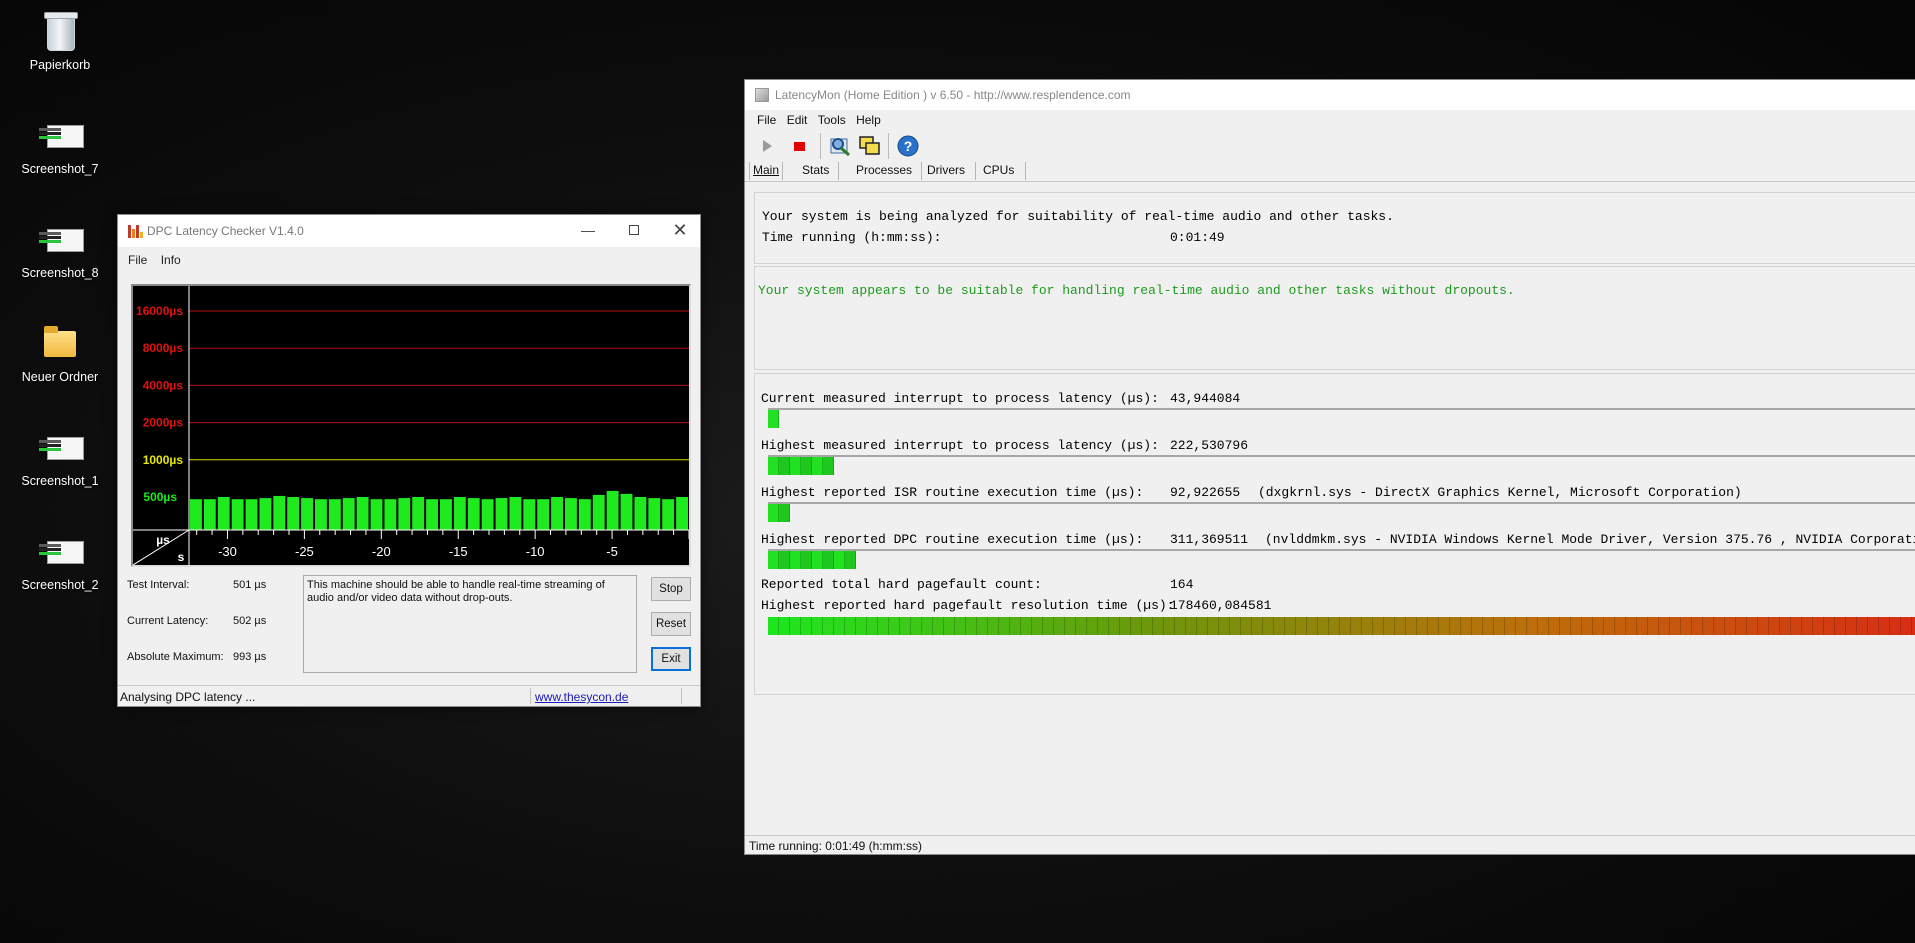  Describe the element at coordinates (908, 146) in the screenshot. I see `help-button: ?` at that location.